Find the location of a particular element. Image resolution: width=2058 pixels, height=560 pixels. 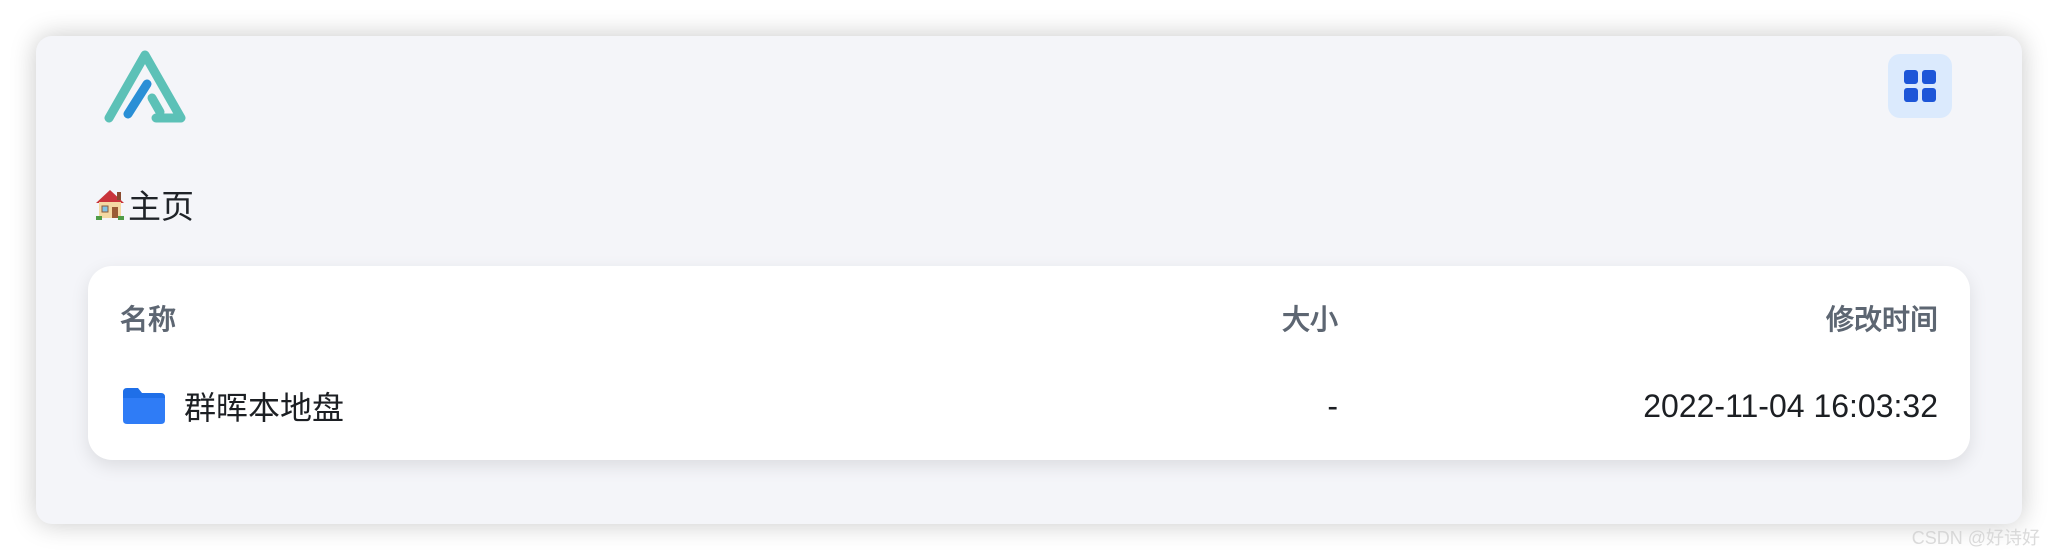

column-header-modified: 修改时间 is located at coordinates (1638, 318).